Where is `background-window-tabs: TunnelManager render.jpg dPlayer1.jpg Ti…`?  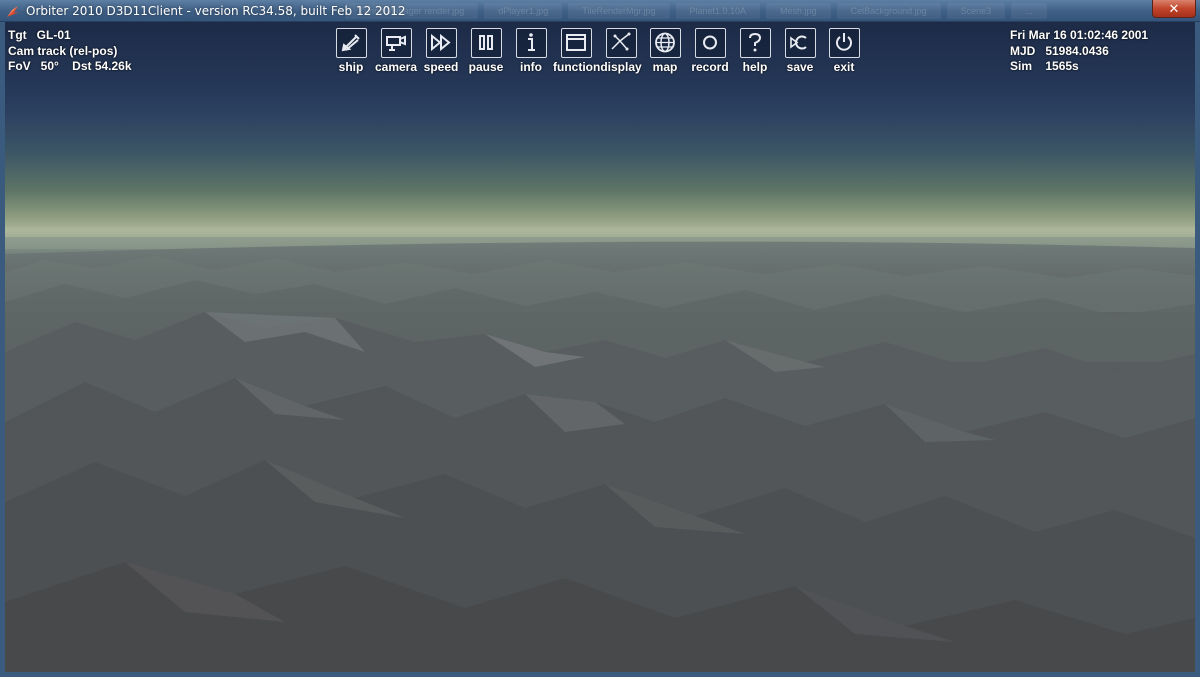
background-window-tabs: TunnelManager render.jpg dPlayer1.jpg Ti… is located at coordinates (747, 11).